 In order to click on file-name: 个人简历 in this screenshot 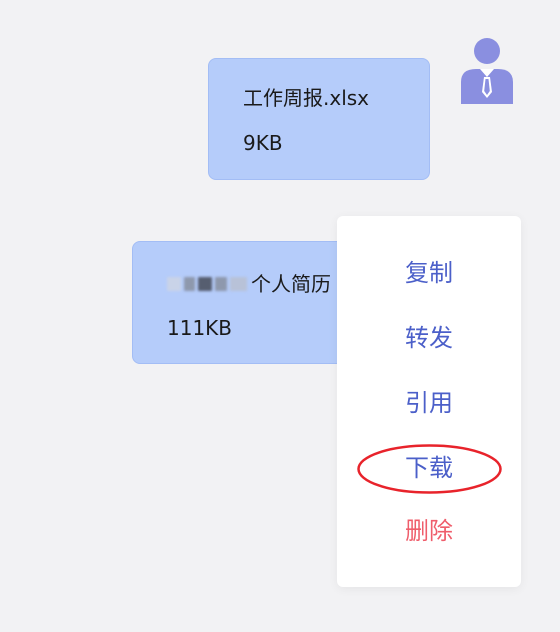, I will do `click(291, 284)`.